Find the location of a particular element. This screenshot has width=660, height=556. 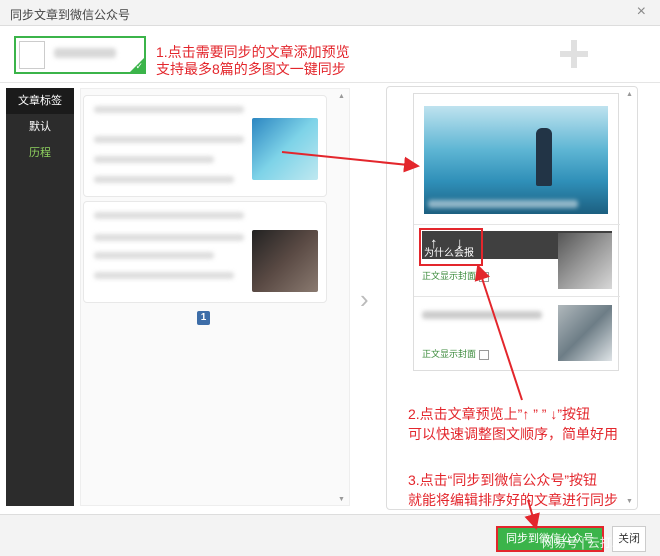

divider is located at coordinates (330, 82).